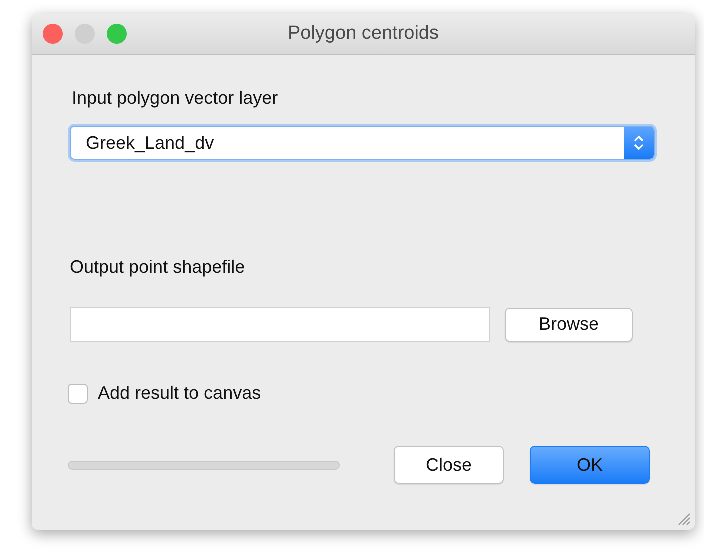 The image size is (704, 552). I want to click on browse-button: Browse, so click(569, 325).